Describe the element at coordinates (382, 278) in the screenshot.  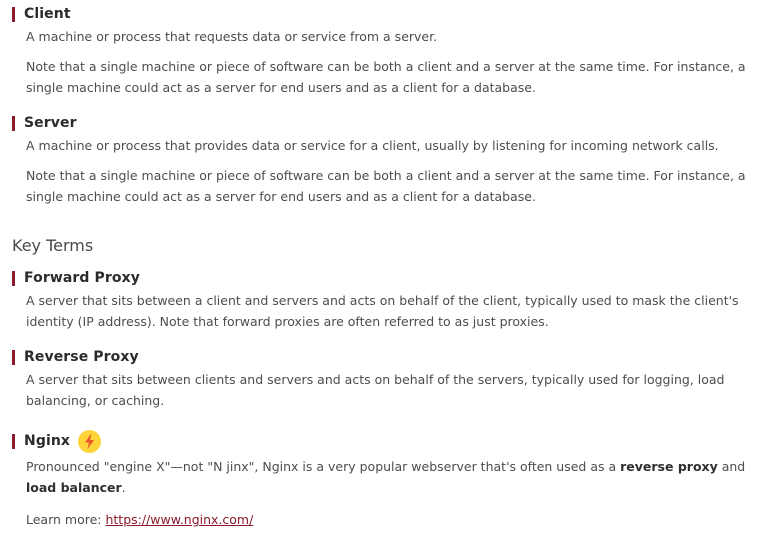
I see `term-header: Forward Proxy` at that location.